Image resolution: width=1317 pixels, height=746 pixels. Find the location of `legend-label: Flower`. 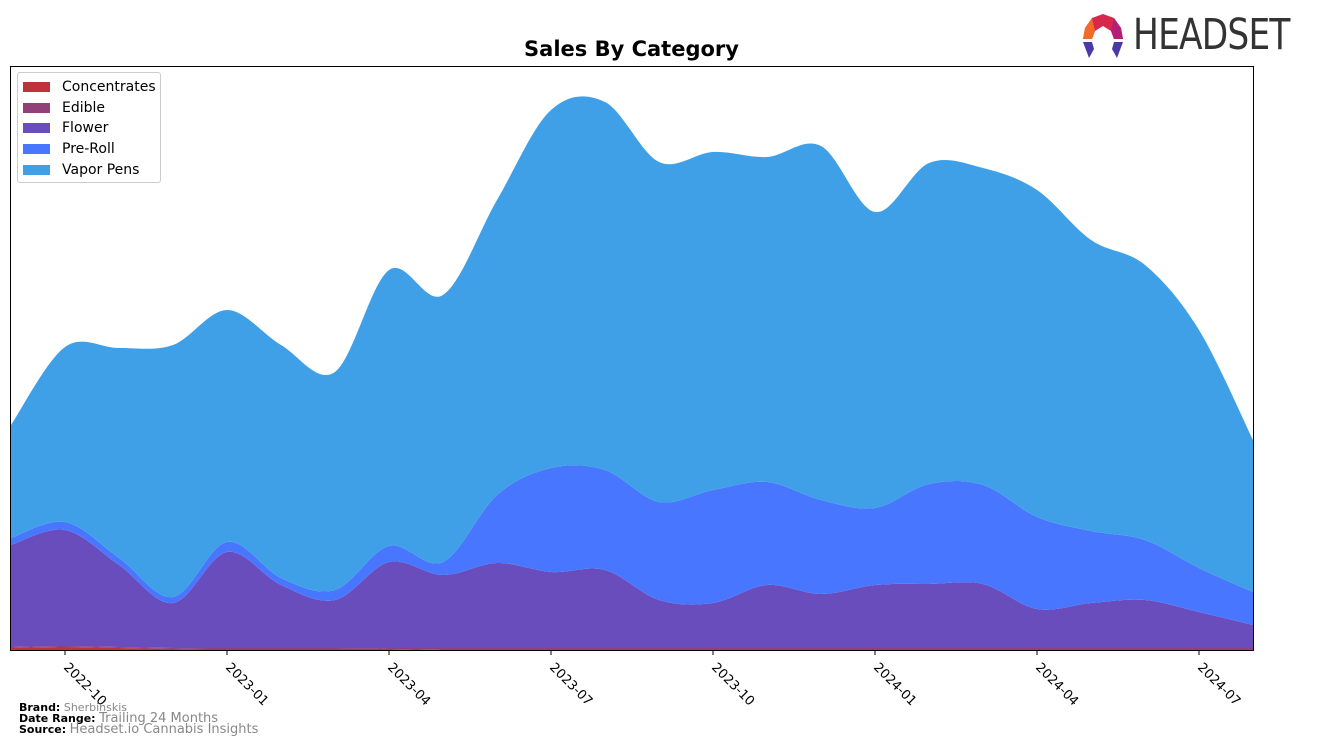

legend-label: Flower is located at coordinates (85, 128).